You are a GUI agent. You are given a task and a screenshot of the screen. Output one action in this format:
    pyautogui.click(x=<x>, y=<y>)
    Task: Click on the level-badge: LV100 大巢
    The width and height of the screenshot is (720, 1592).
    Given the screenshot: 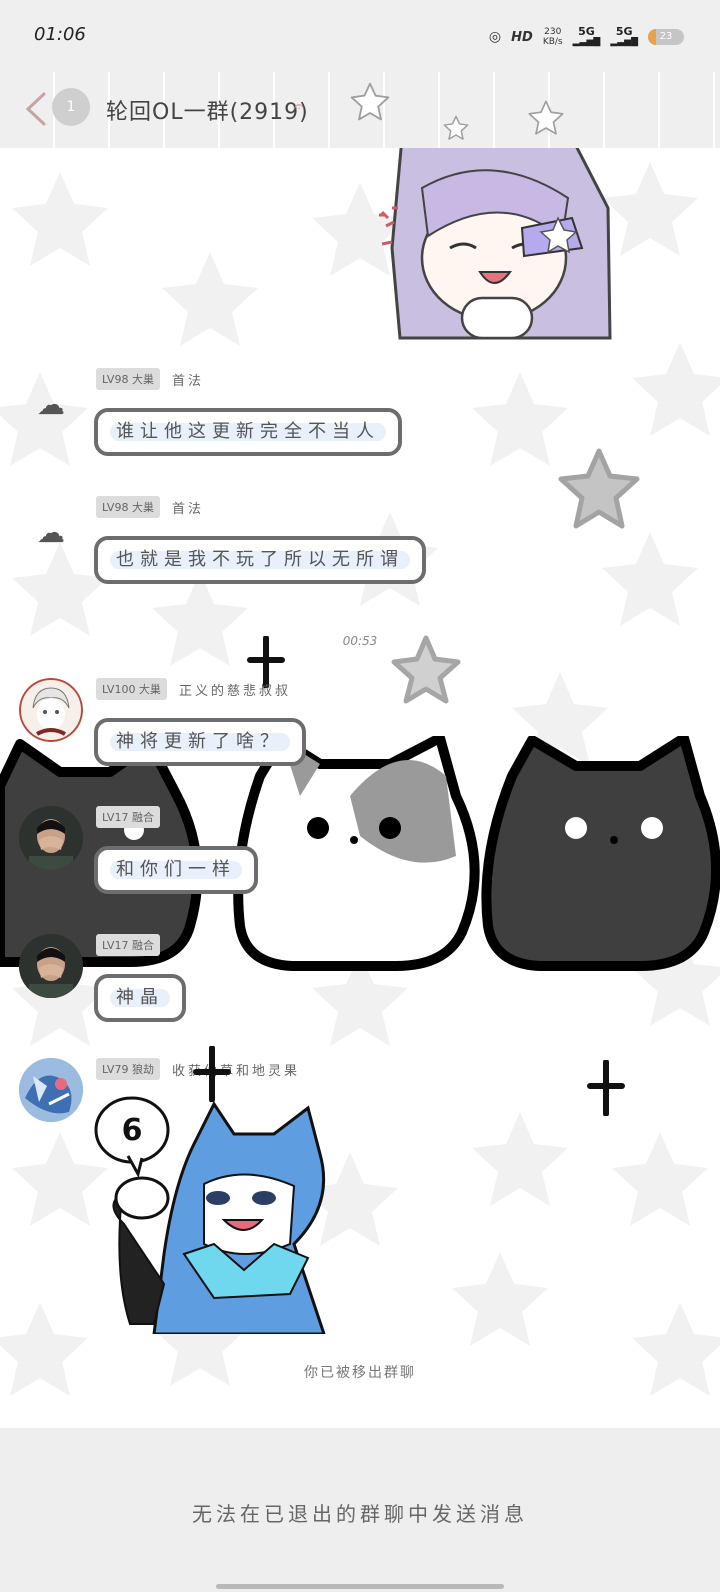 What is the action you would take?
    pyautogui.click(x=131, y=689)
    